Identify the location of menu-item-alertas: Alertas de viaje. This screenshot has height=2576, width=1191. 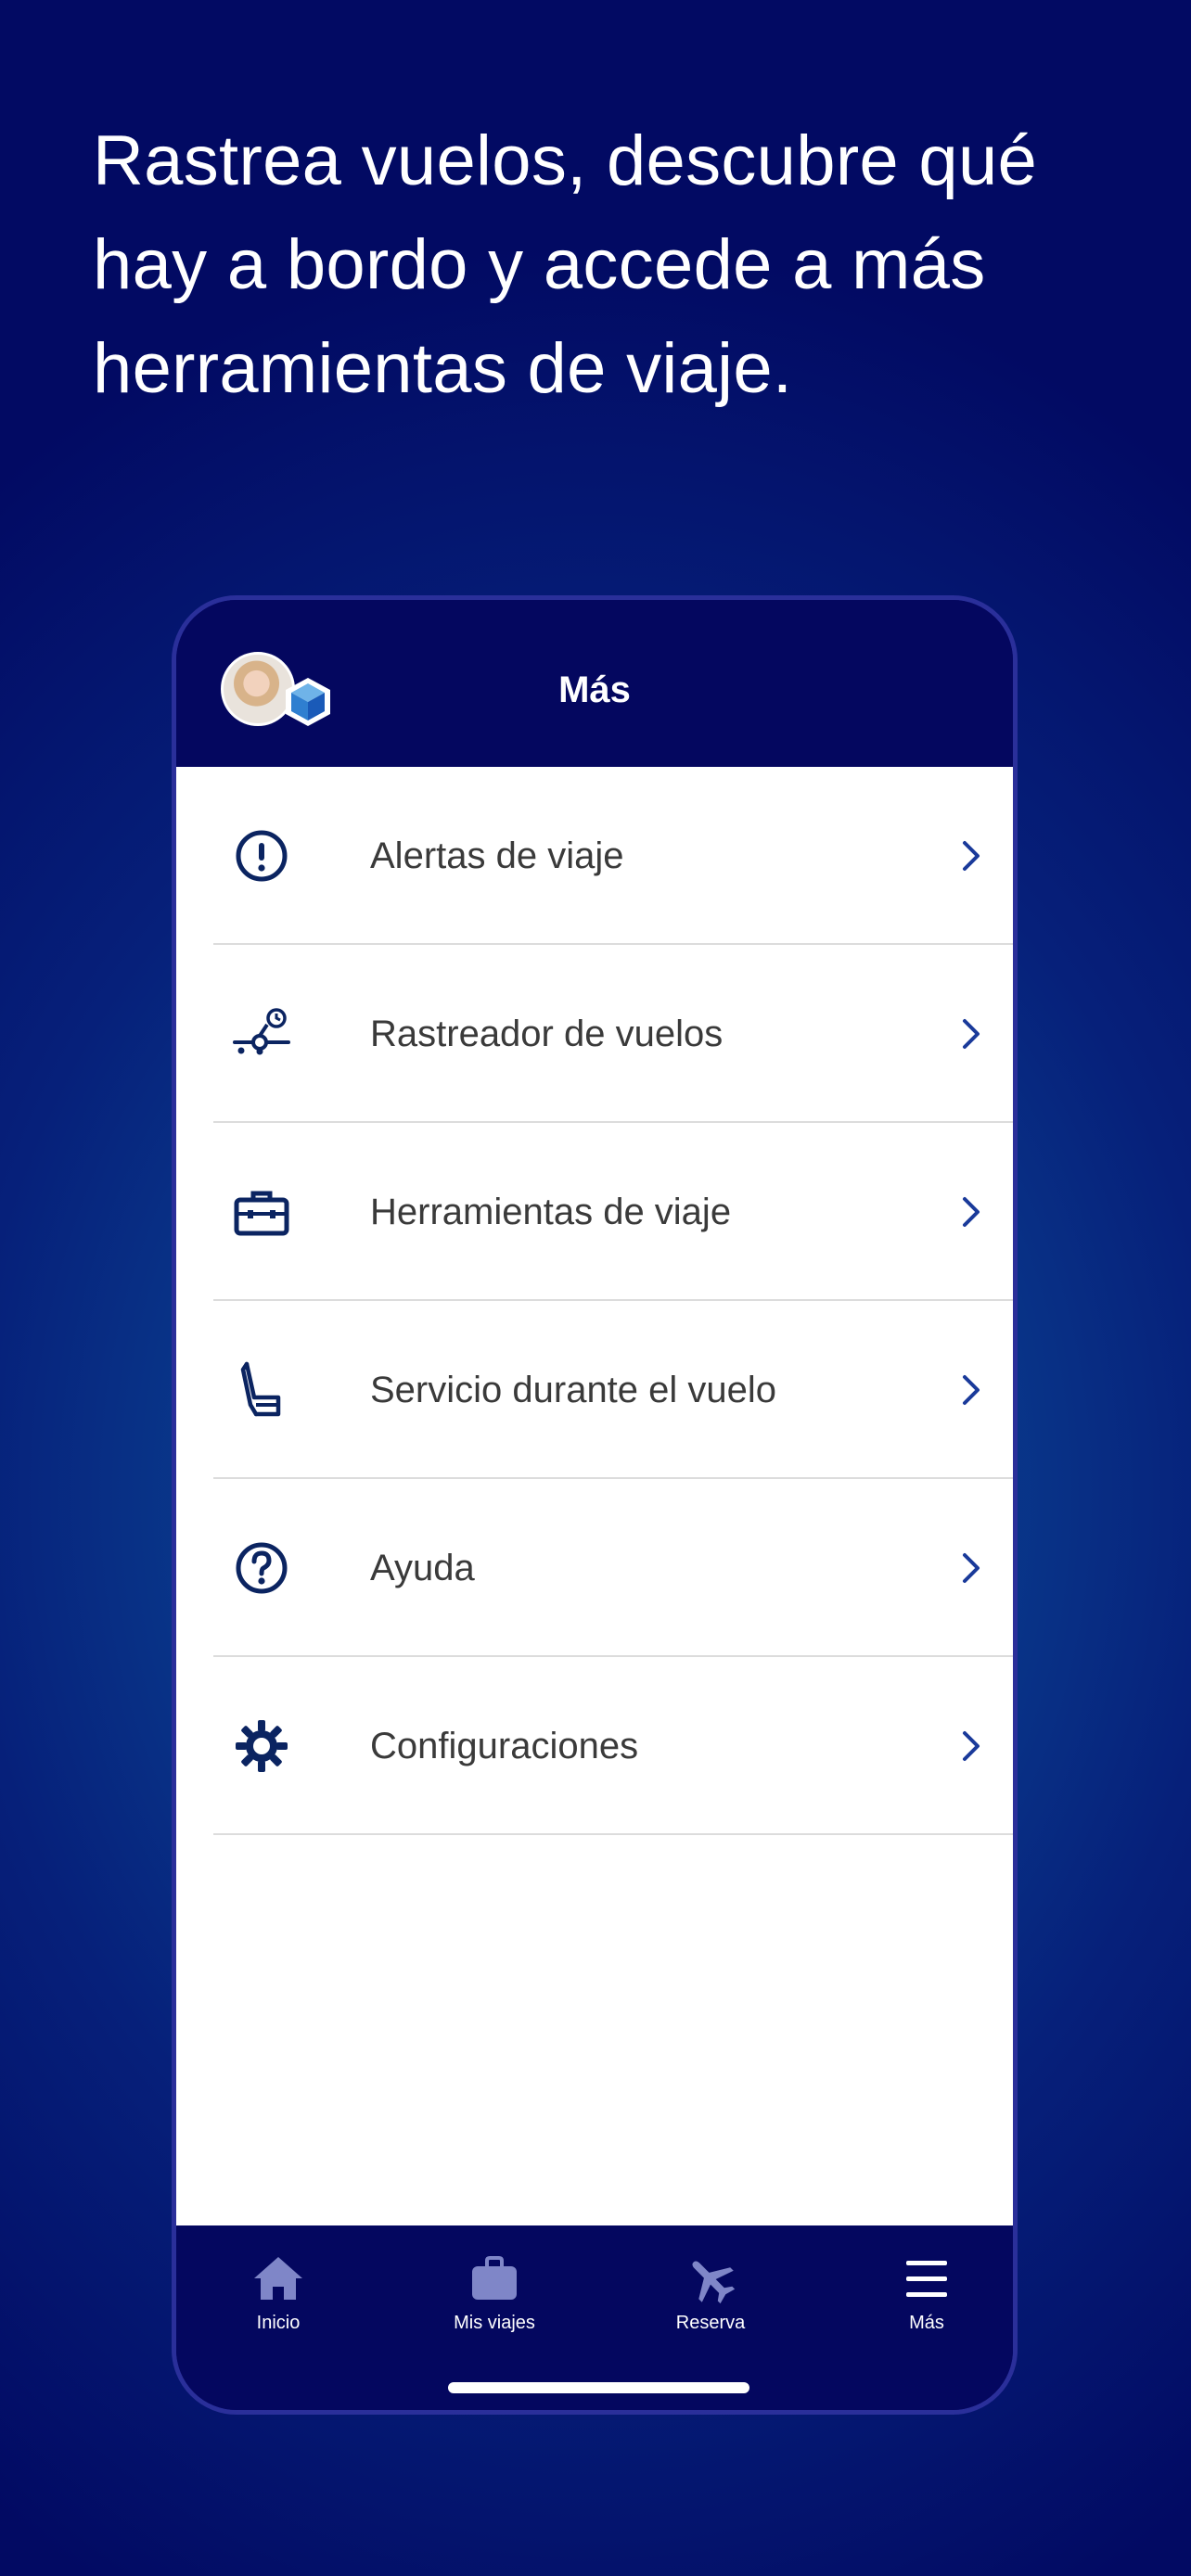
(613, 856).